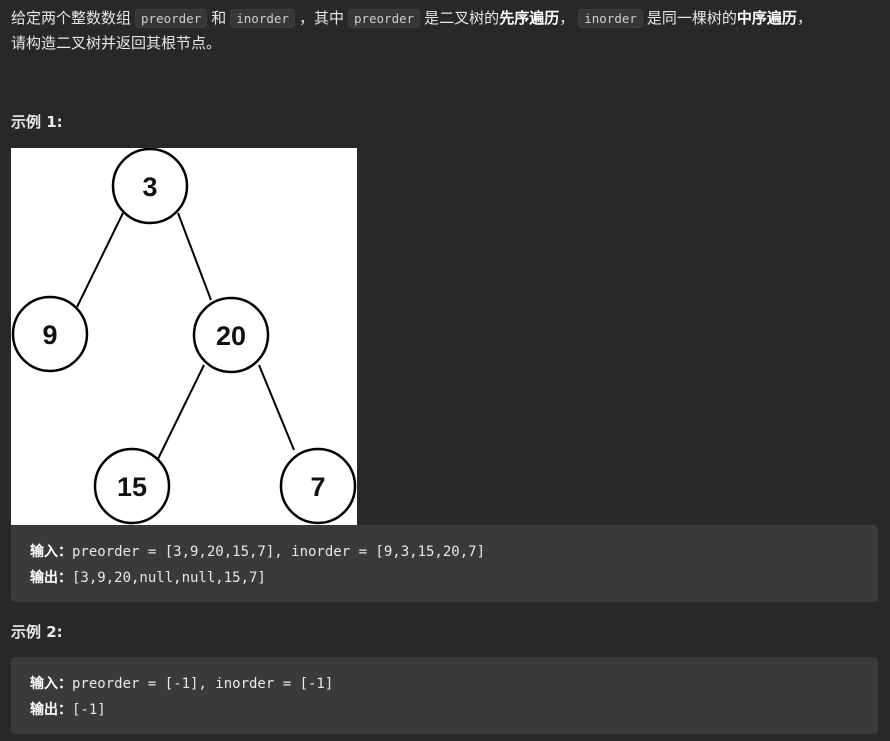 The width and height of the screenshot is (890, 741). I want to click on output-value: [-1], so click(89, 710).